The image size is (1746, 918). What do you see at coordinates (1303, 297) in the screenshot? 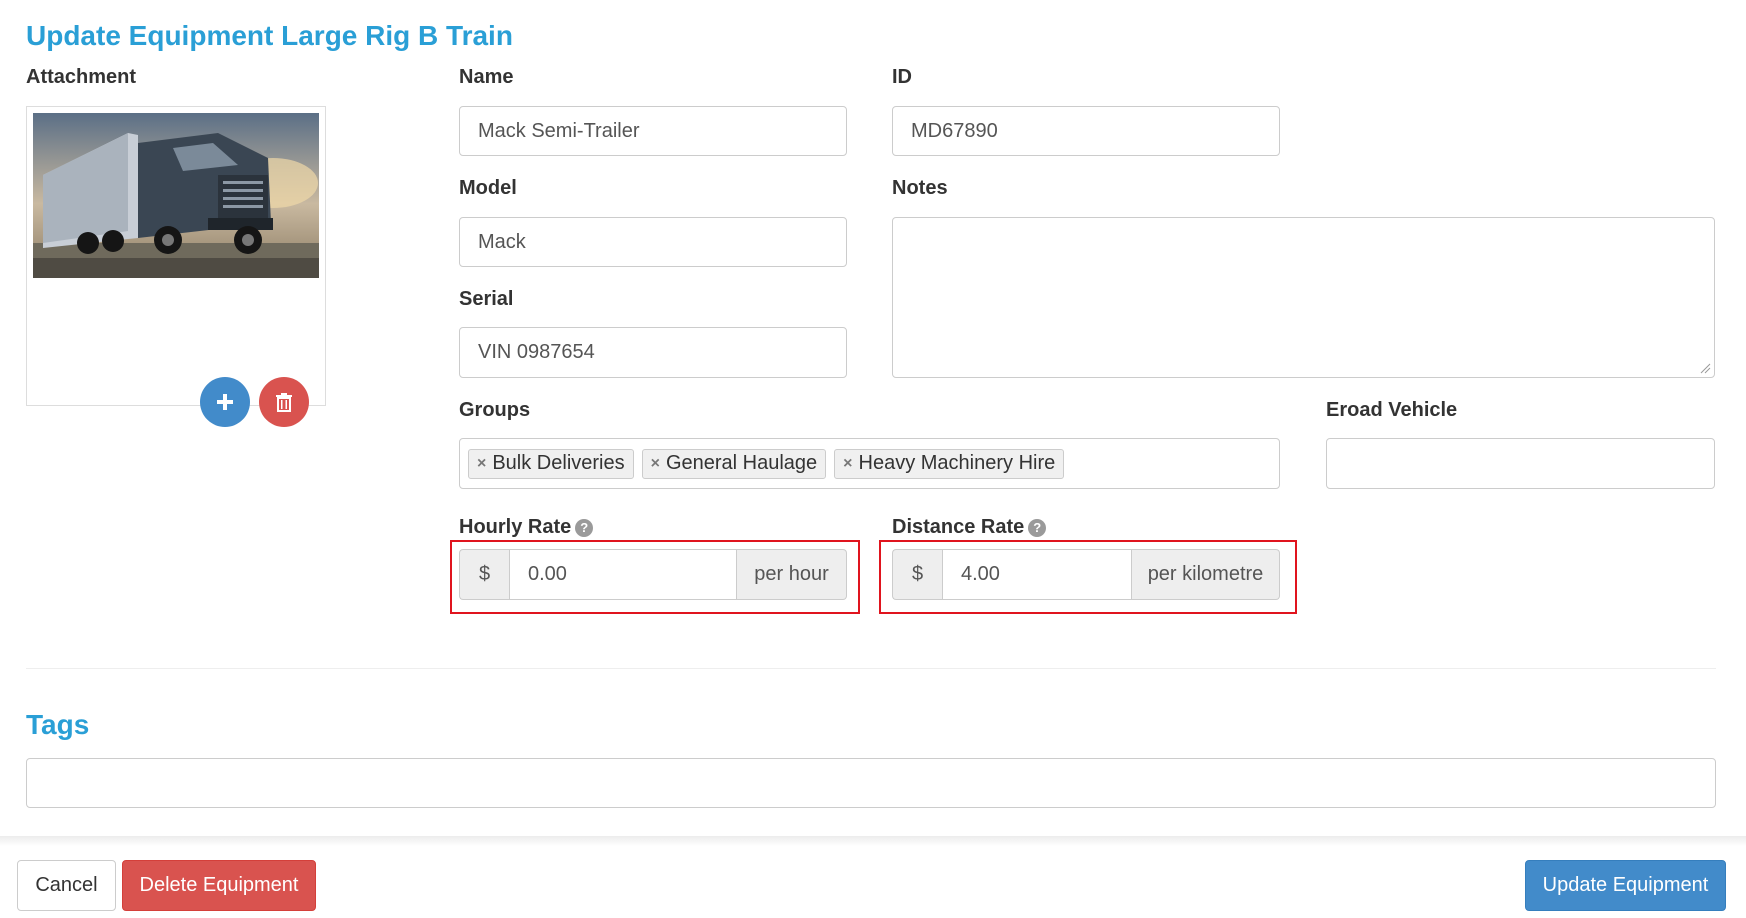
I see `notes-textarea` at bounding box center [1303, 297].